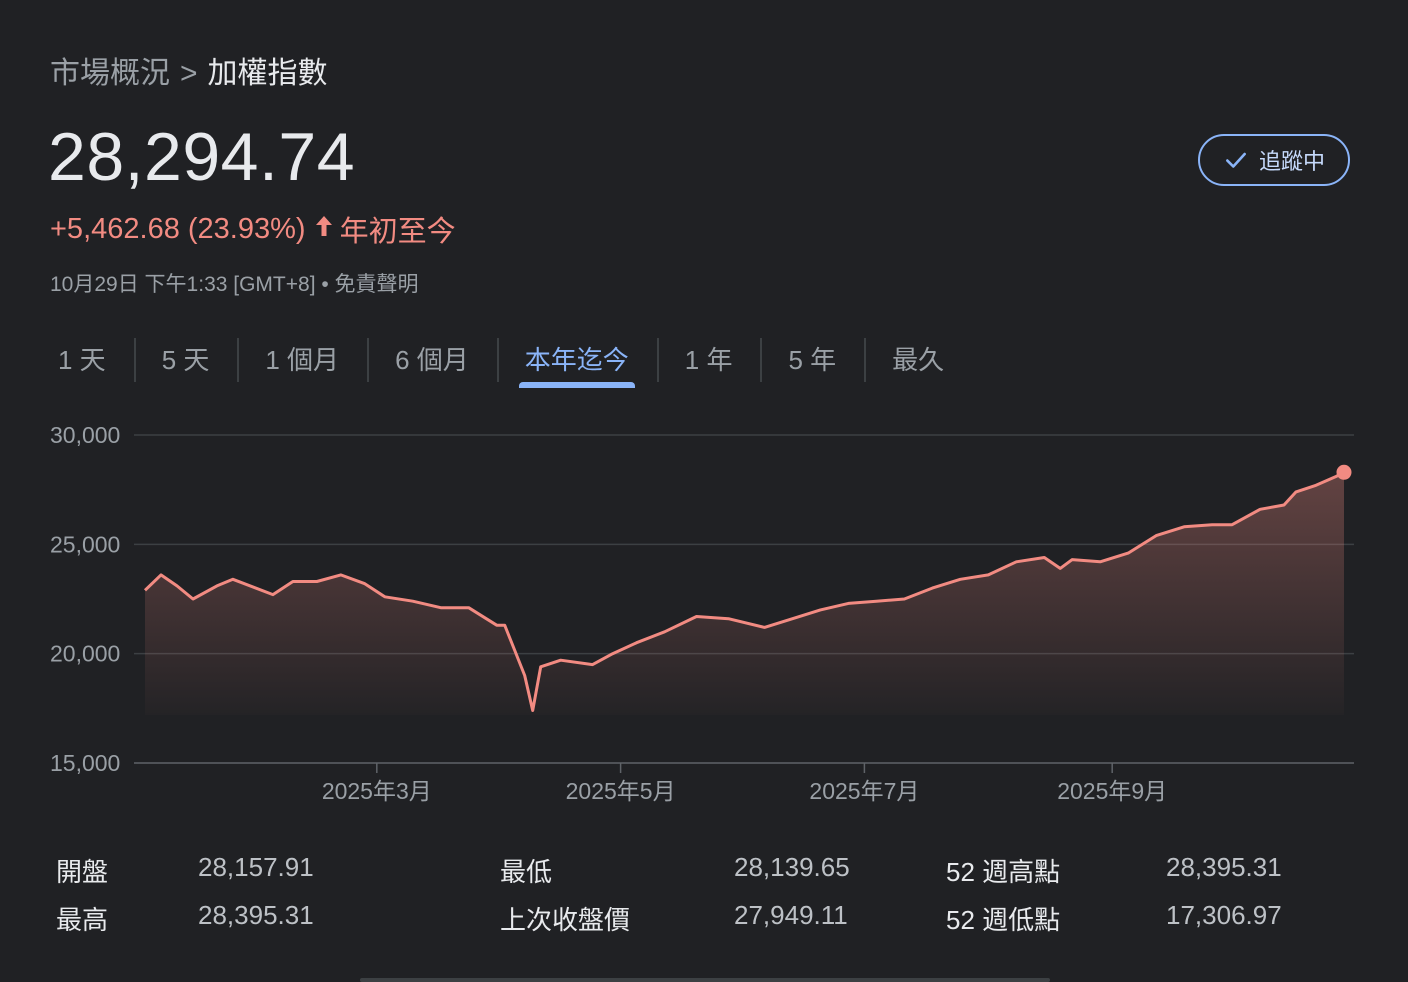 Image resolution: width=1408 pixels, height=982 pixels. I want to click on tab-label: 6 個月, so click(432, 360).